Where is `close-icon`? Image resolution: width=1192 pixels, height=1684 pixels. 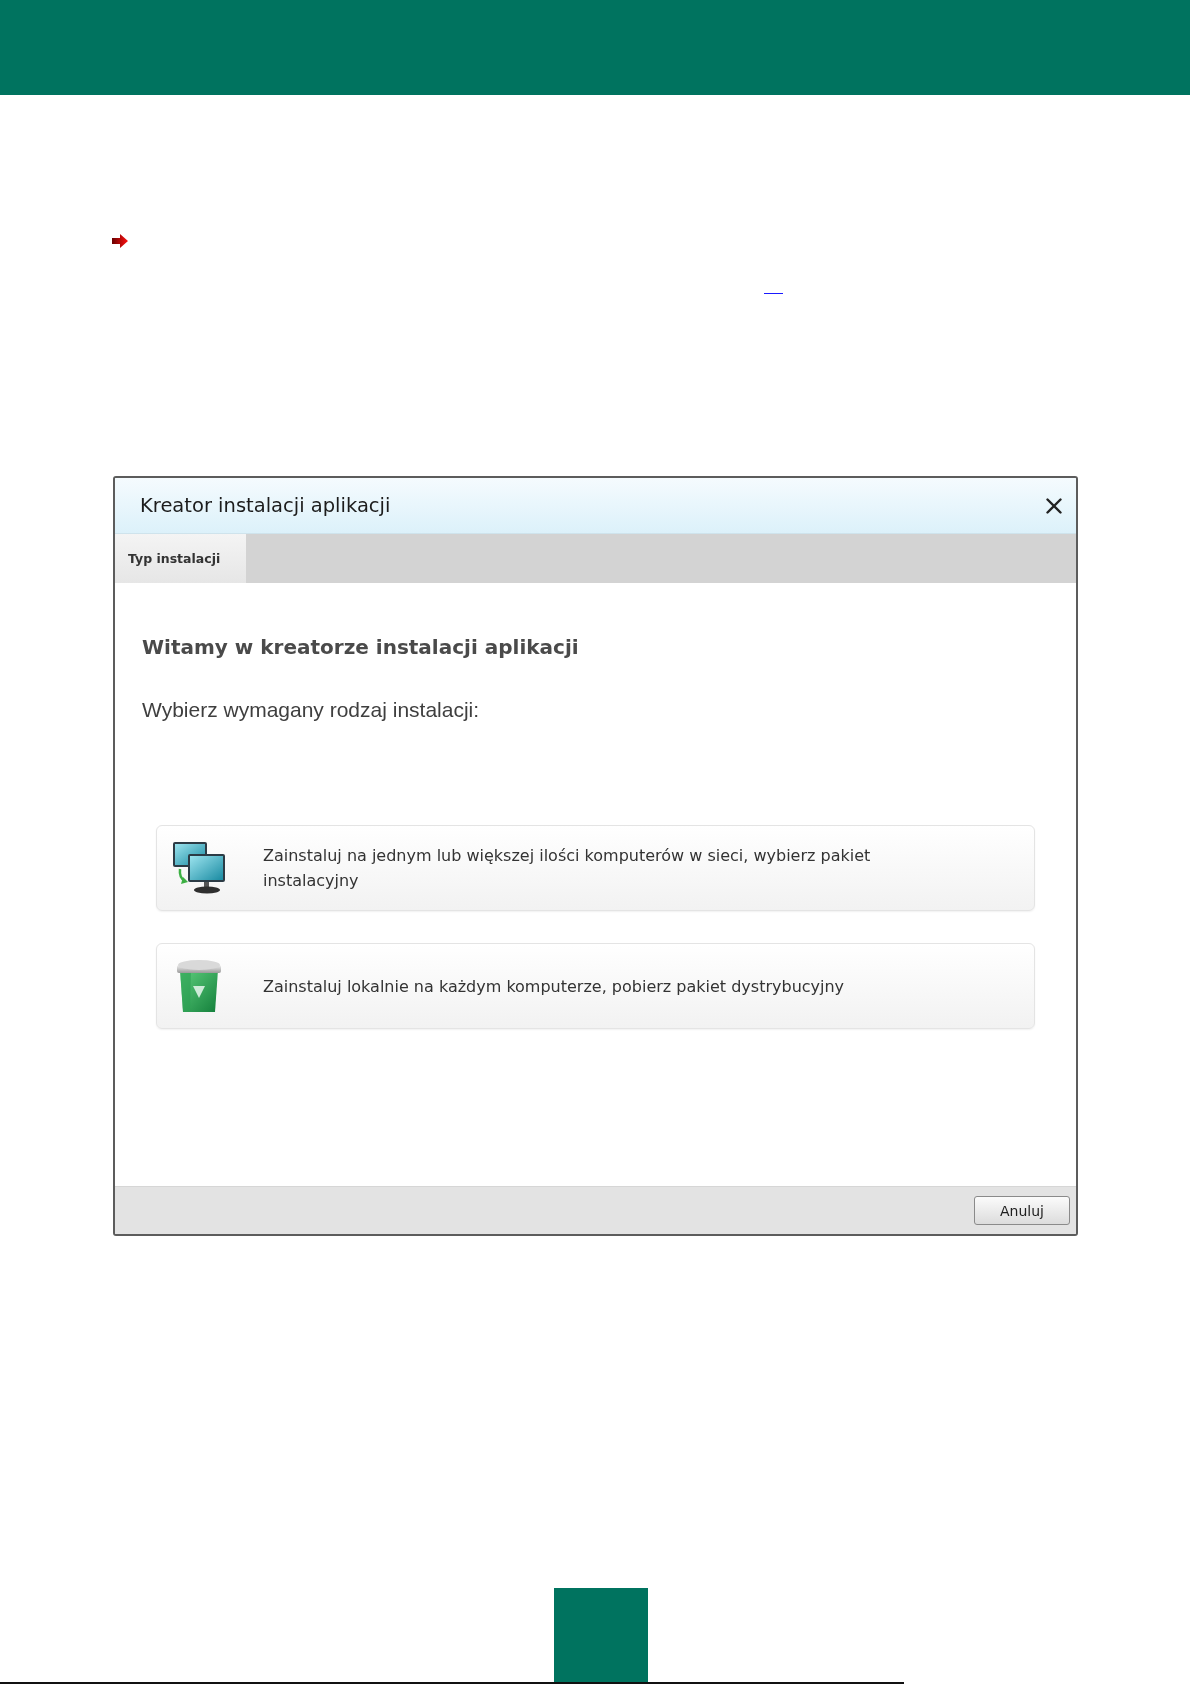
close-icon is located at coordinates (1054, 505).